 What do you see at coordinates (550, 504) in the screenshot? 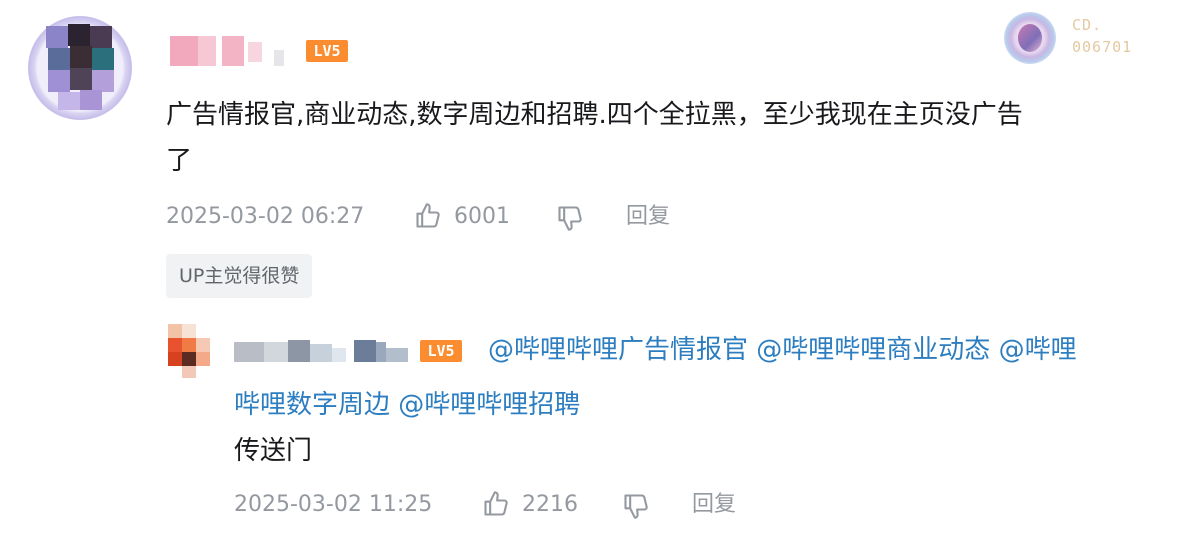
I see `reply-like-count: 2216` at bounding box center [550, 504].